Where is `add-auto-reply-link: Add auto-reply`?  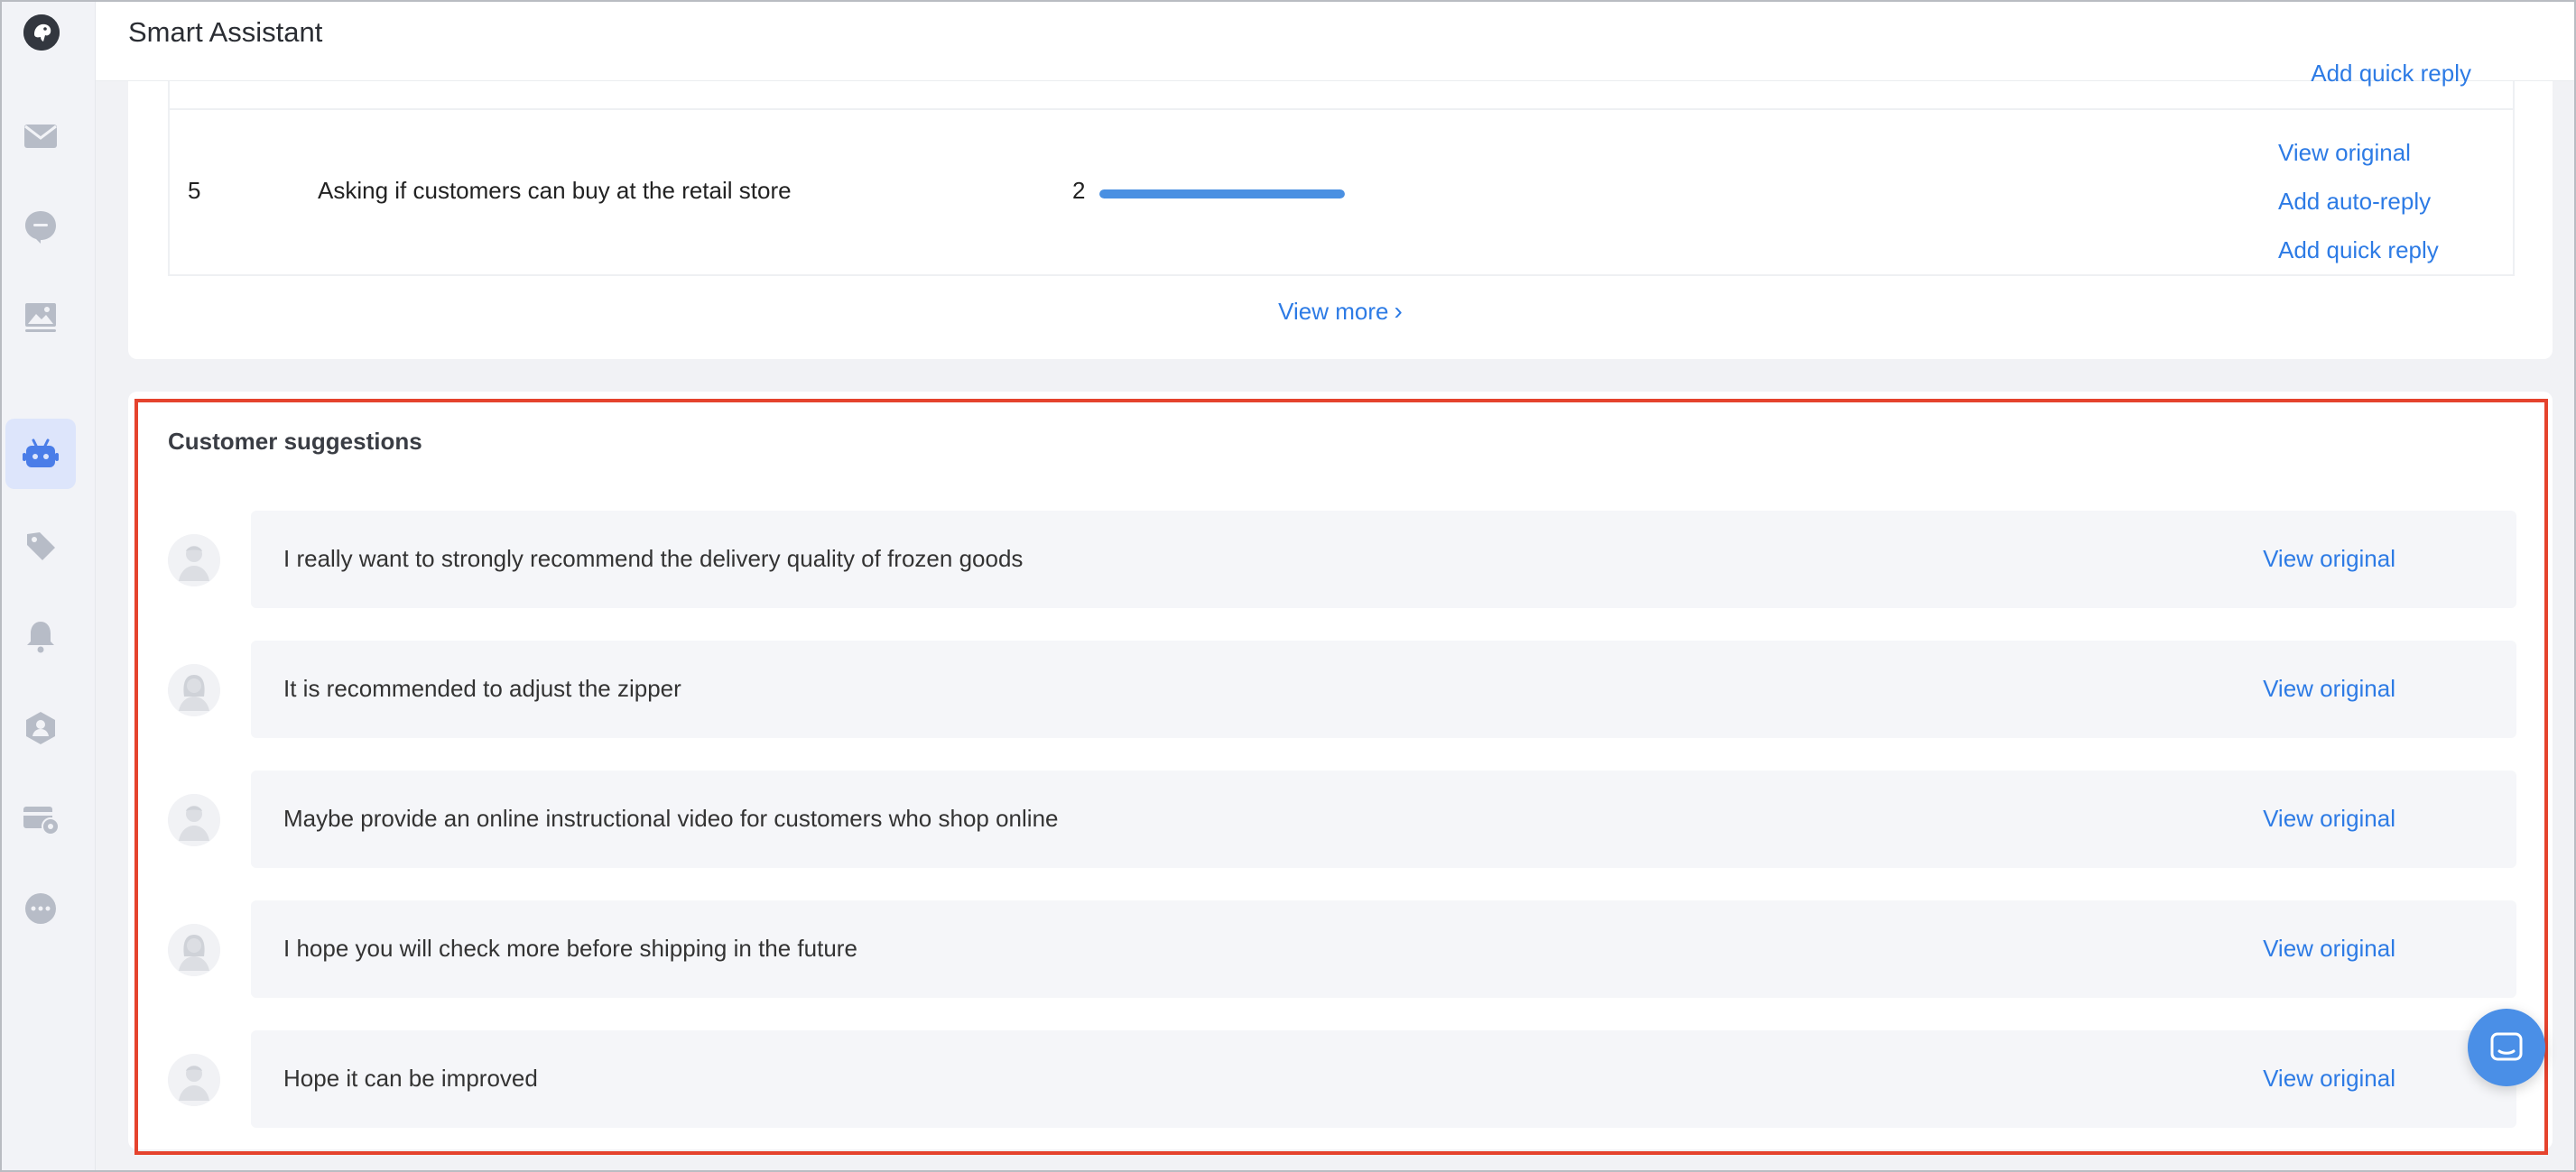
add-auto-reply-link: Add auto-reply is located at coordinates (2373, 201).